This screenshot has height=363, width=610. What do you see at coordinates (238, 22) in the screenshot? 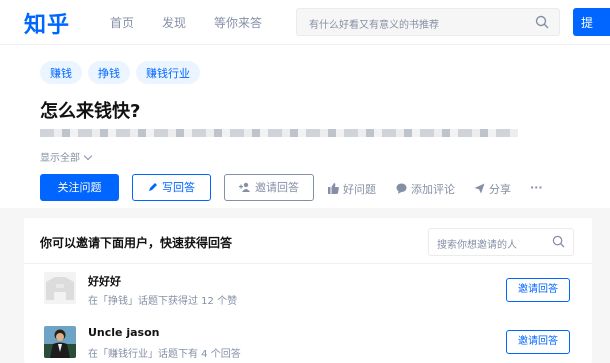
I see `nav-waiting-answers: 等你来答` at bounding box center [238, 22].